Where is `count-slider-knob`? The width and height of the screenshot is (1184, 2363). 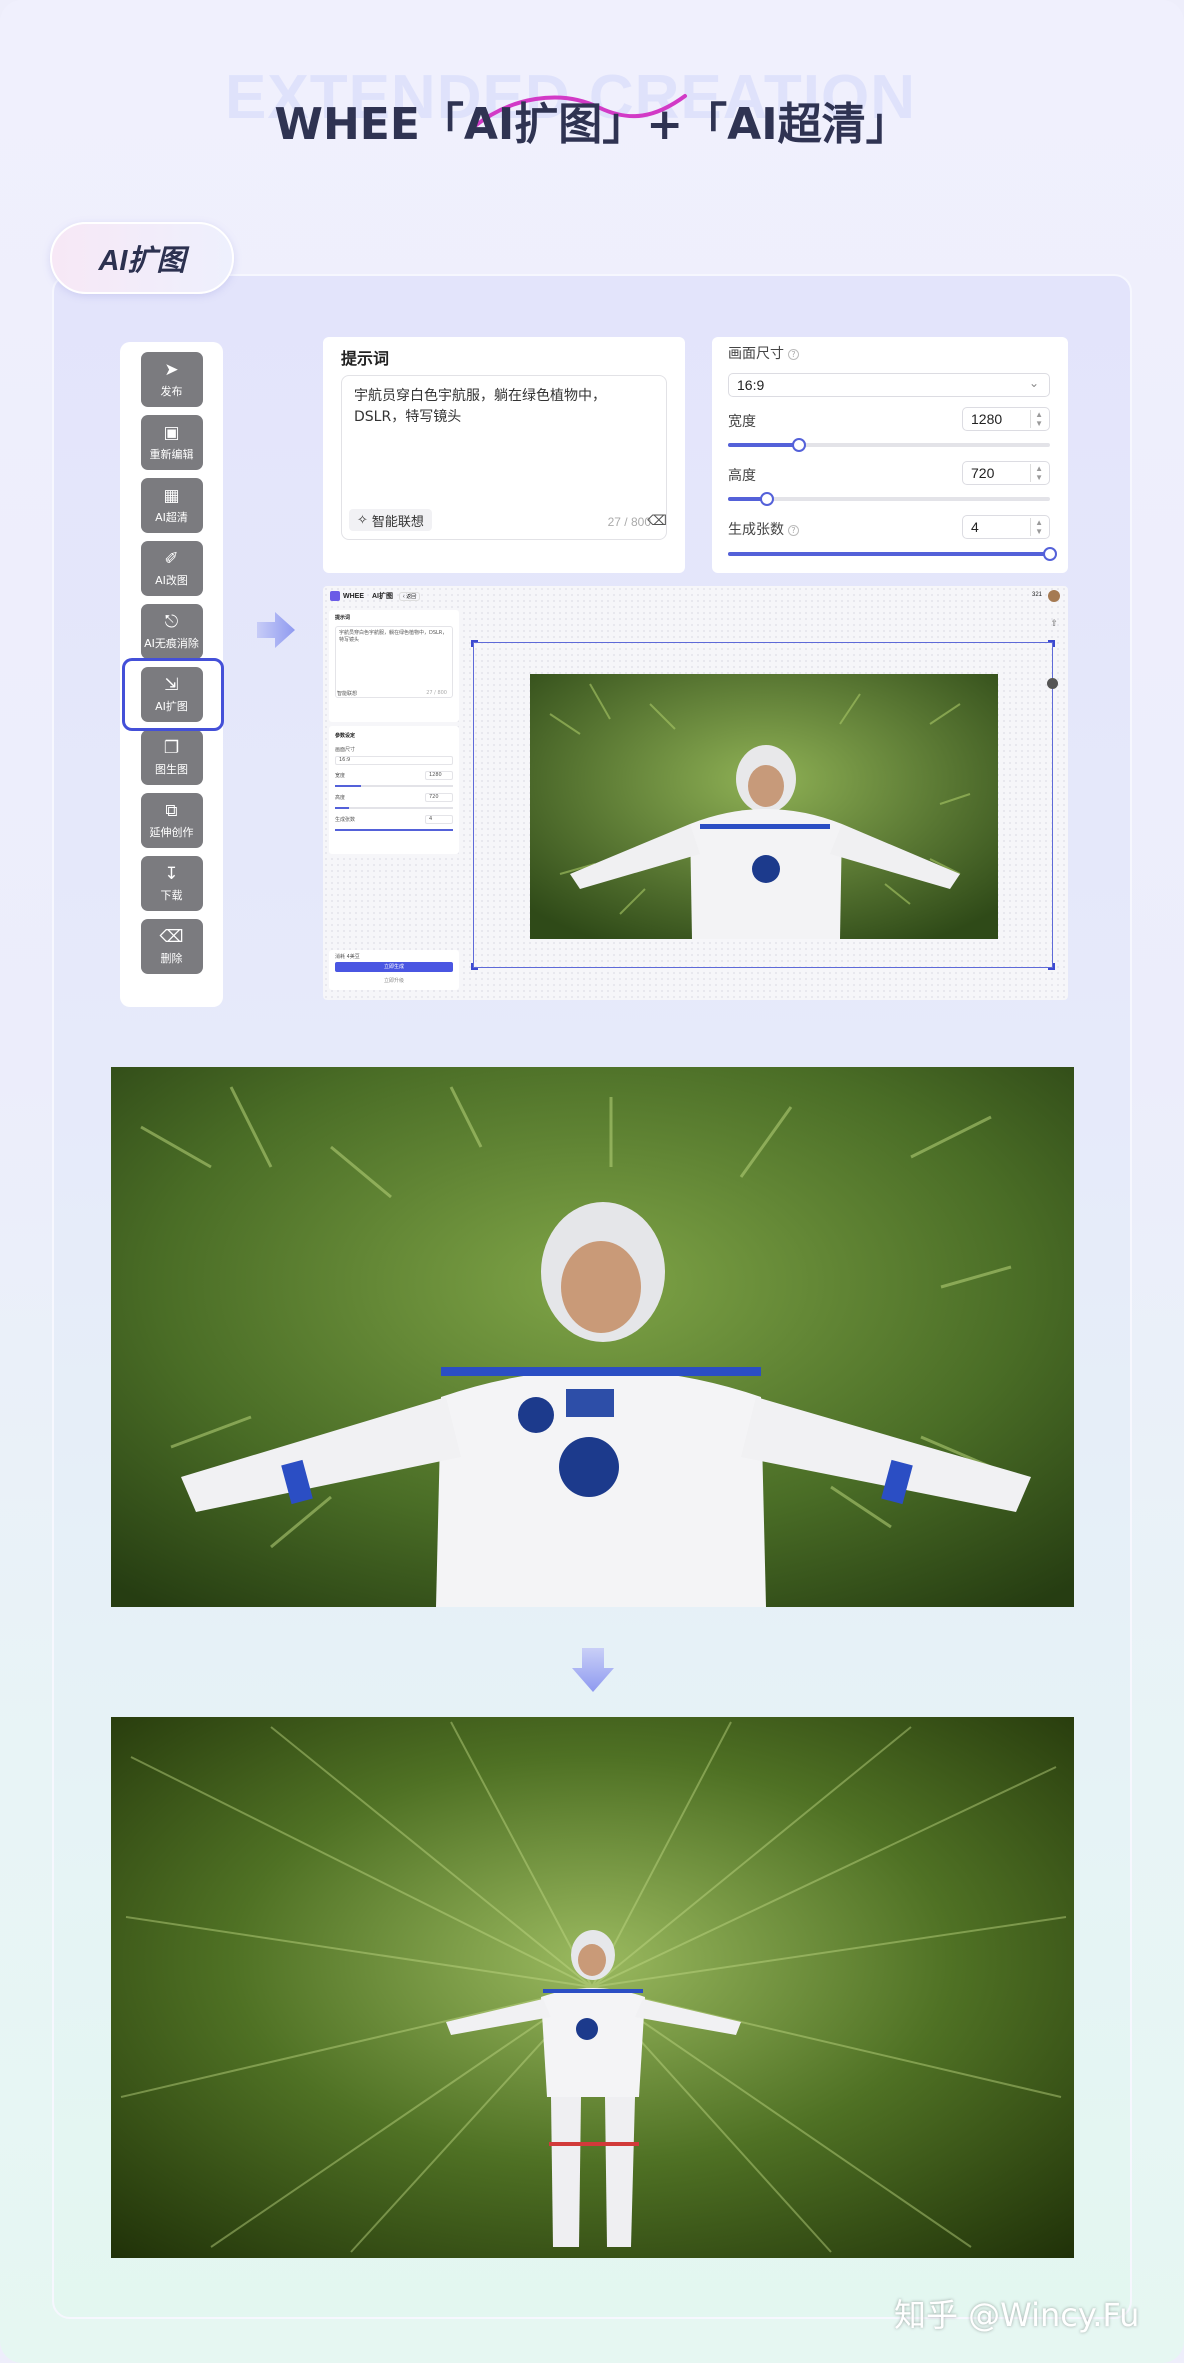 count-slider-knob is located at coordinates (1050, 554).